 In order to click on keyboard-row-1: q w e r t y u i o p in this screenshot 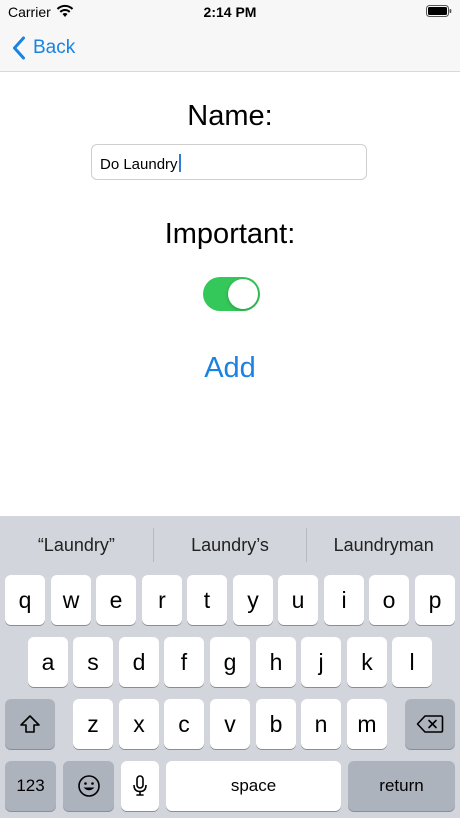, I will do `click(230, 600)`.